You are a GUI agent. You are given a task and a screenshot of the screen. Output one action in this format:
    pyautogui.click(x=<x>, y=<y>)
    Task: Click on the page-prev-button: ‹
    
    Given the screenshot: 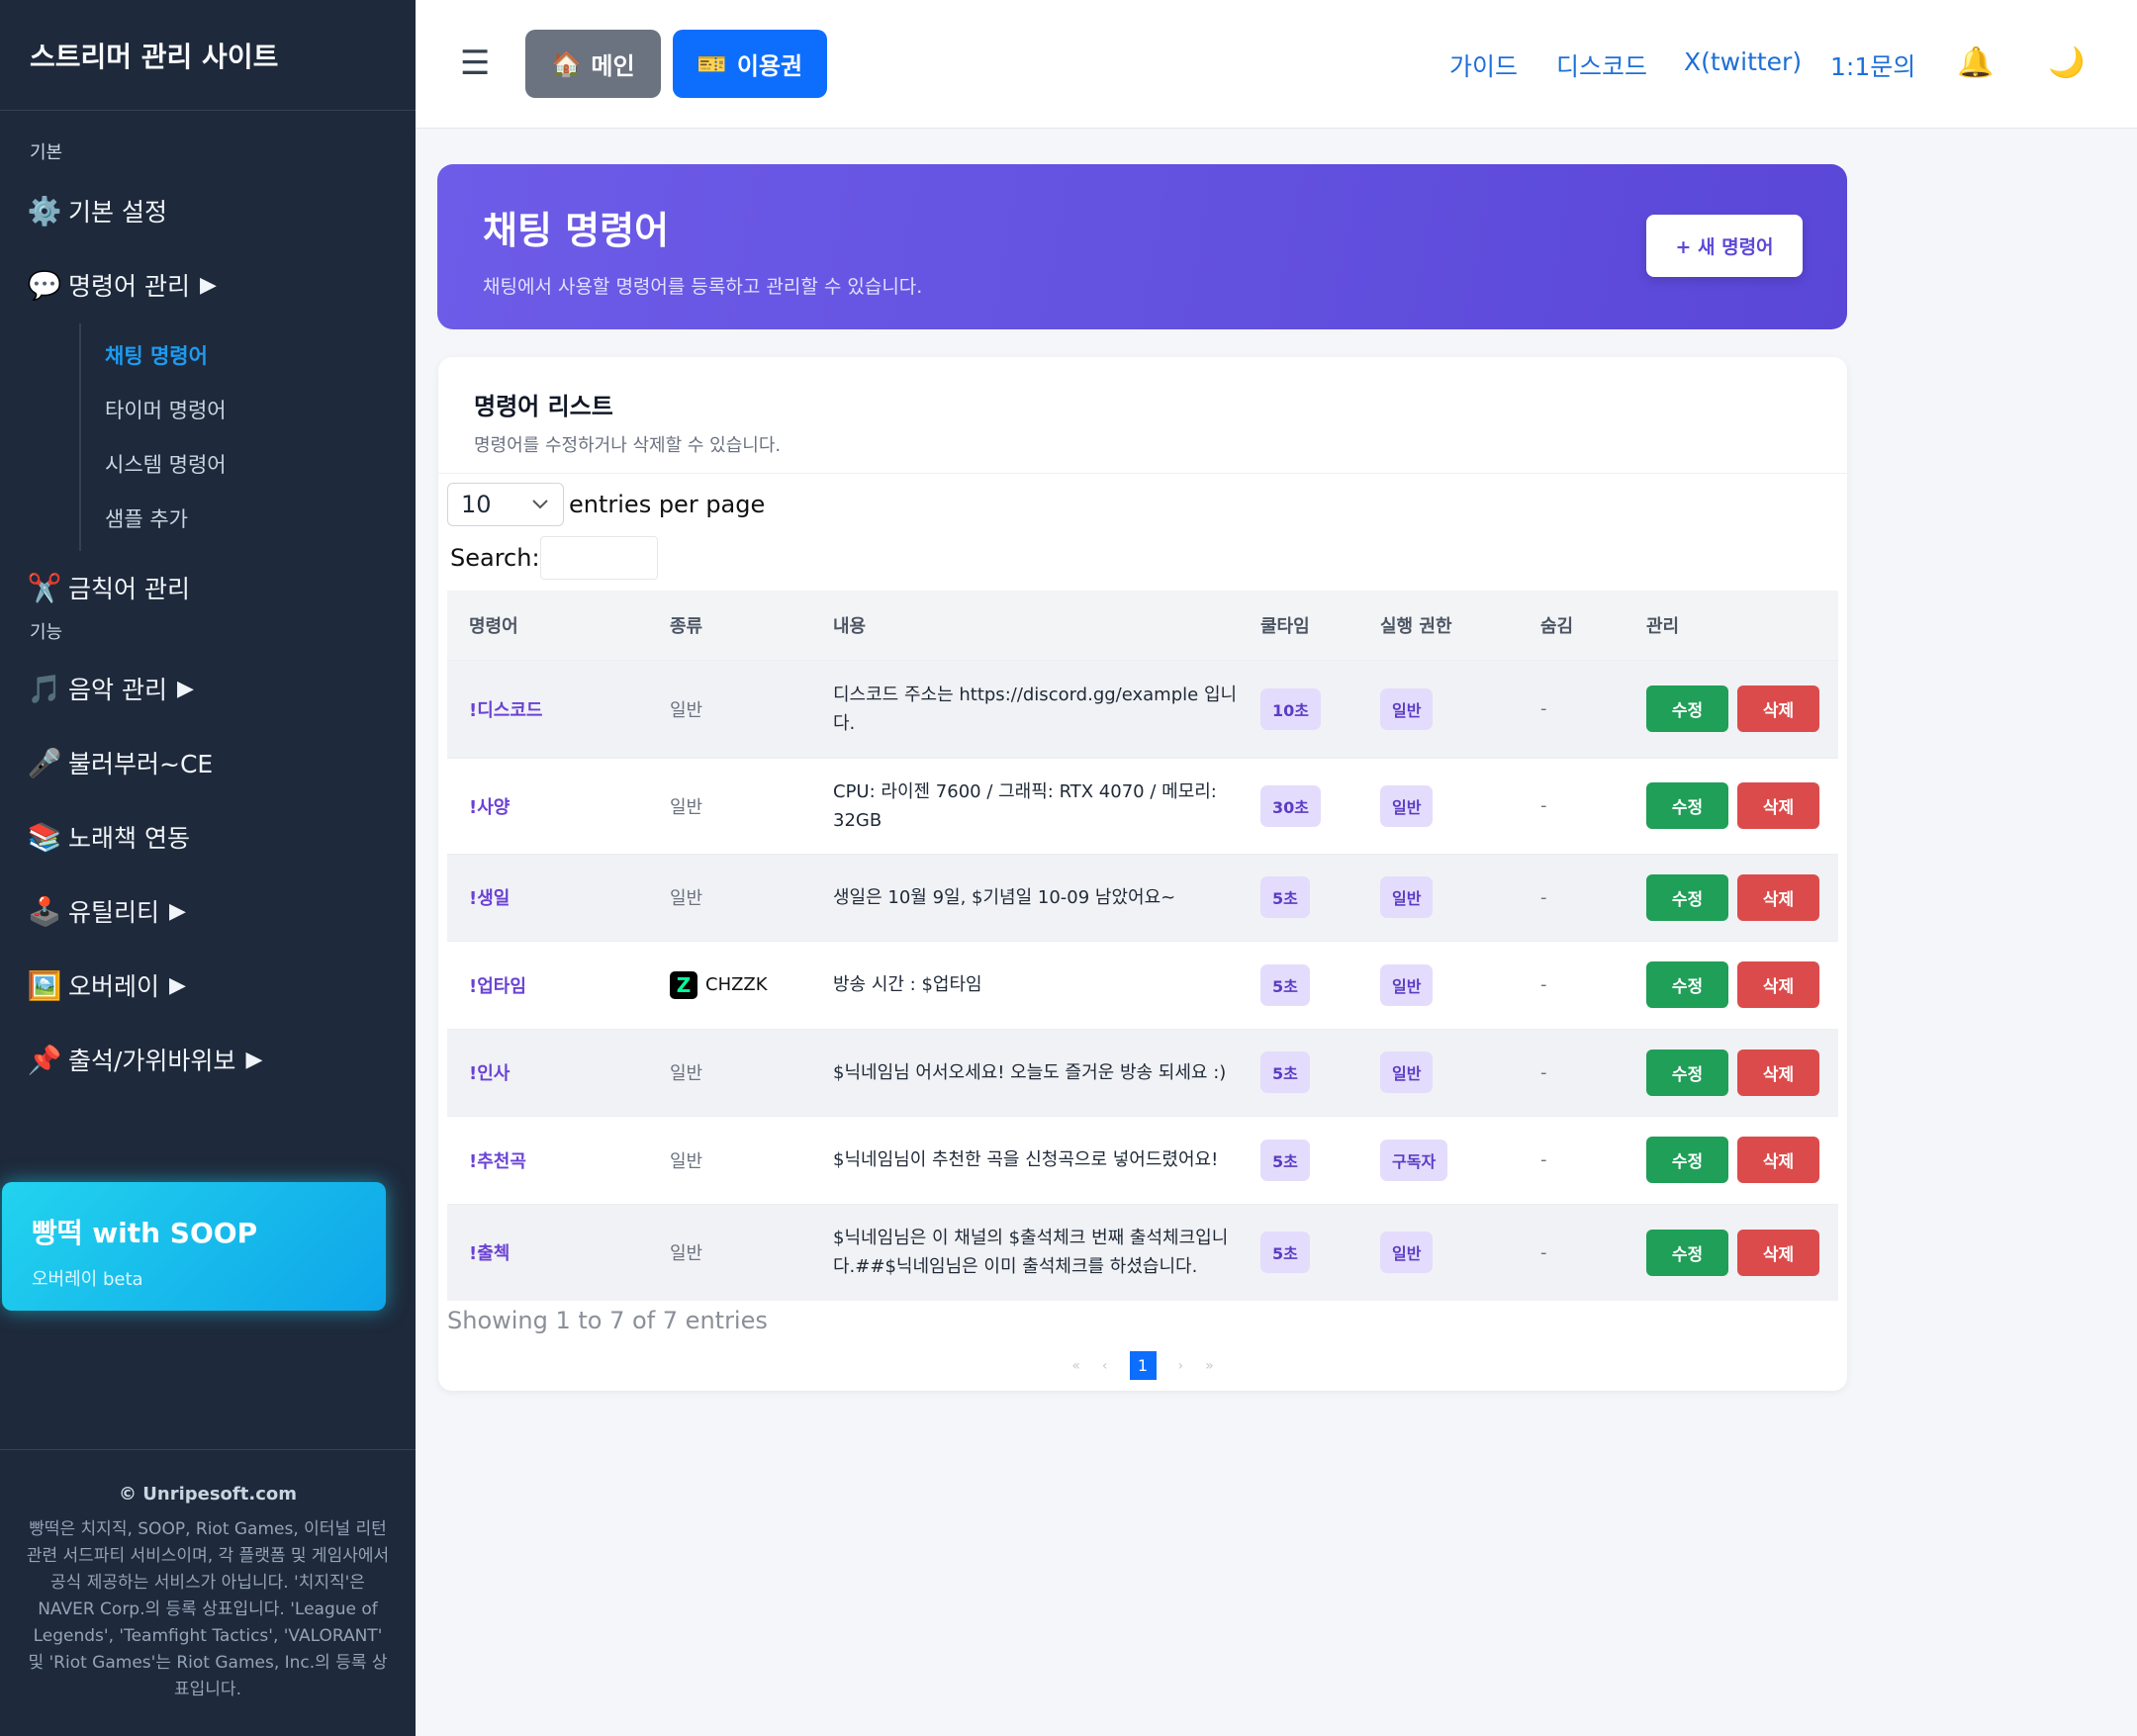 What is the action you would take?
    pyautogui.click(x=1105, y=1366)
    